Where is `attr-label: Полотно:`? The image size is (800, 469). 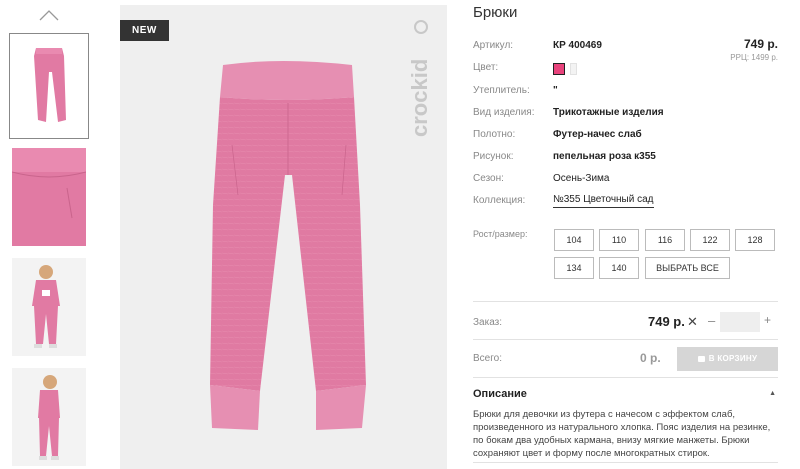
attr-label: Полотно: is located at coordinates (494, 134).